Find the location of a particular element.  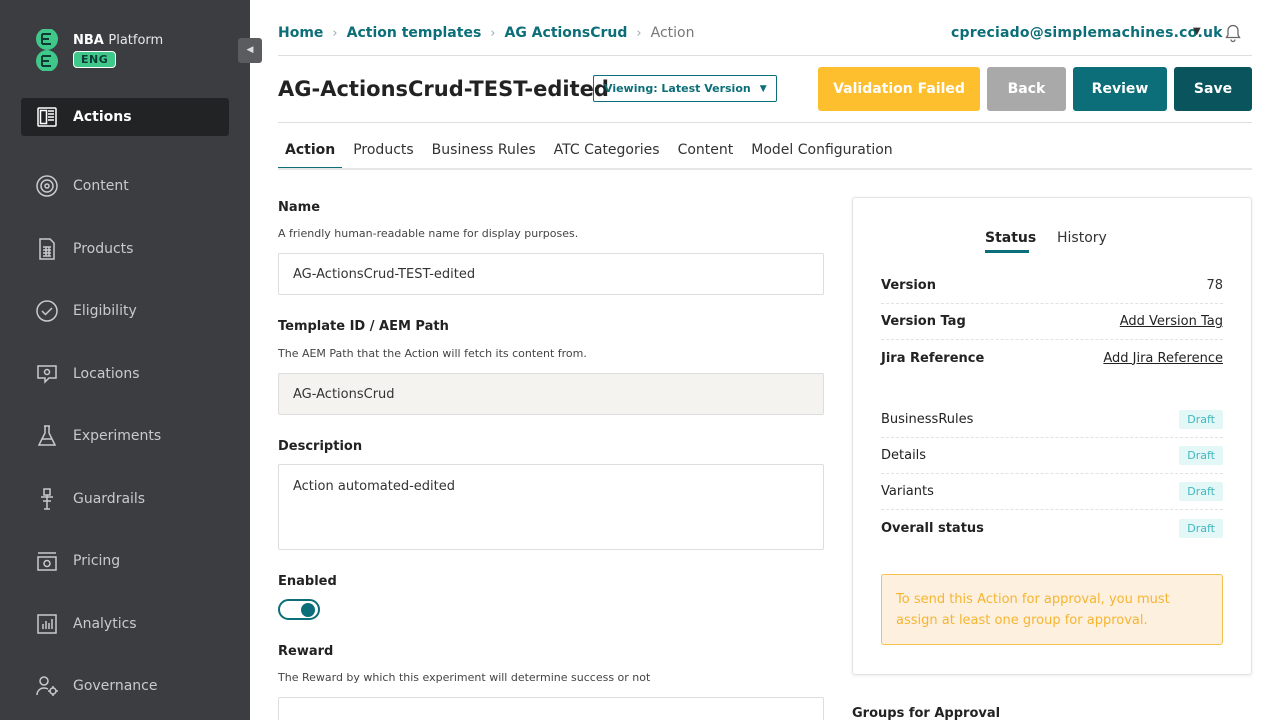

version-row: Version 78 is located at coordinates (1052, 286).